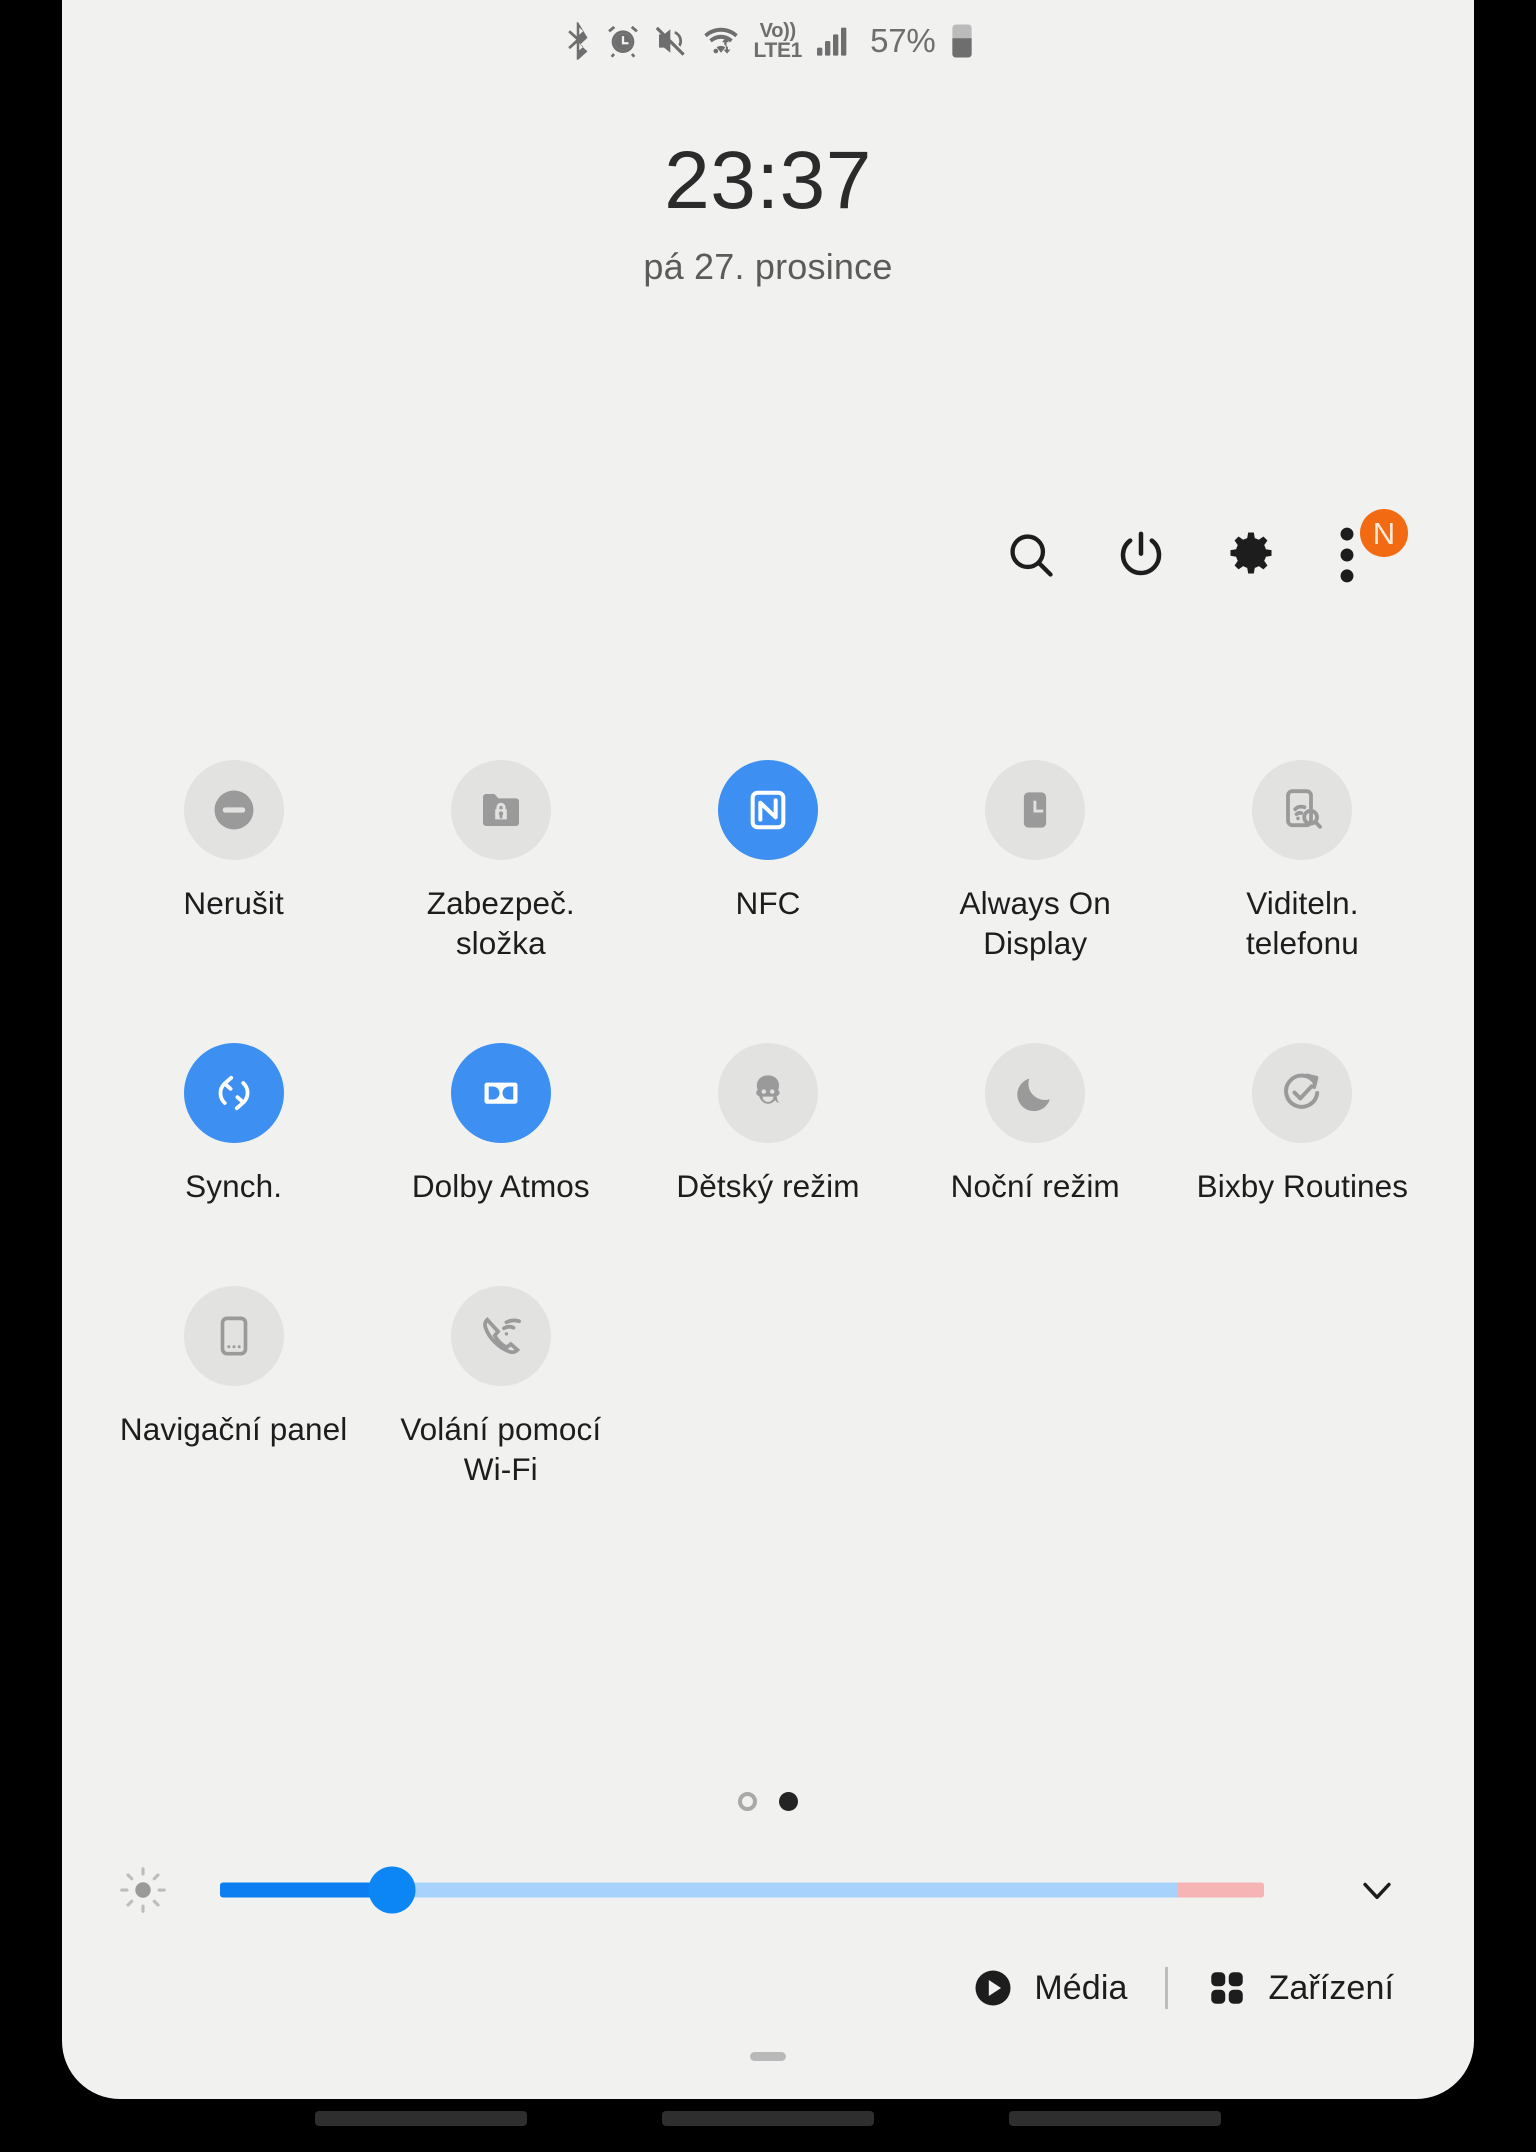 Image resolution: width=1536 pixels, height=2152 pixels. Describe the element at coordinates (1115, 2118) in the screenshot. I see `nav-hint-back` at that location.